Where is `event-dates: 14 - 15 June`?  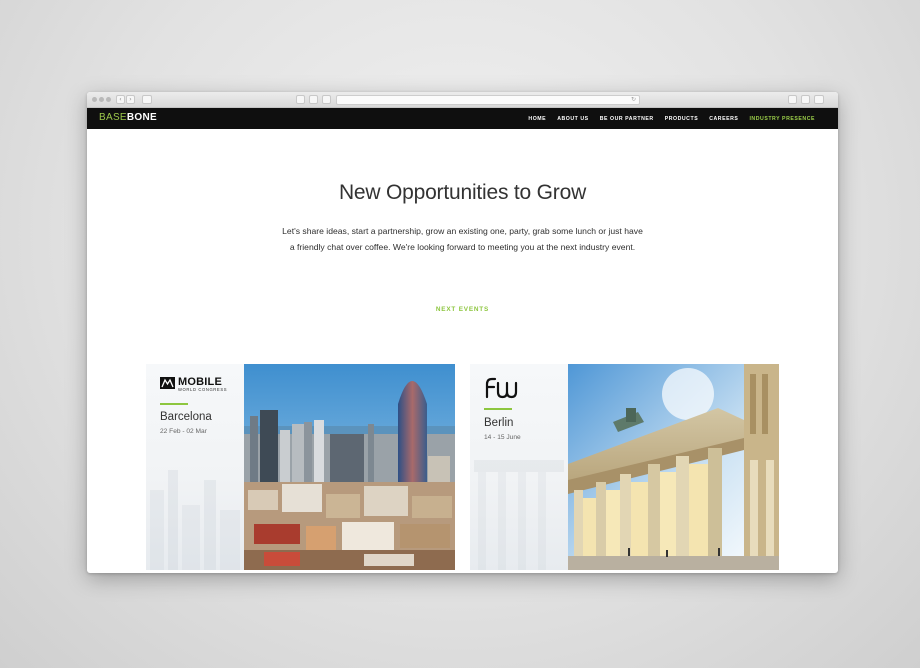
event-dates: 14 - 15 June is located at coordinates (502, 437).